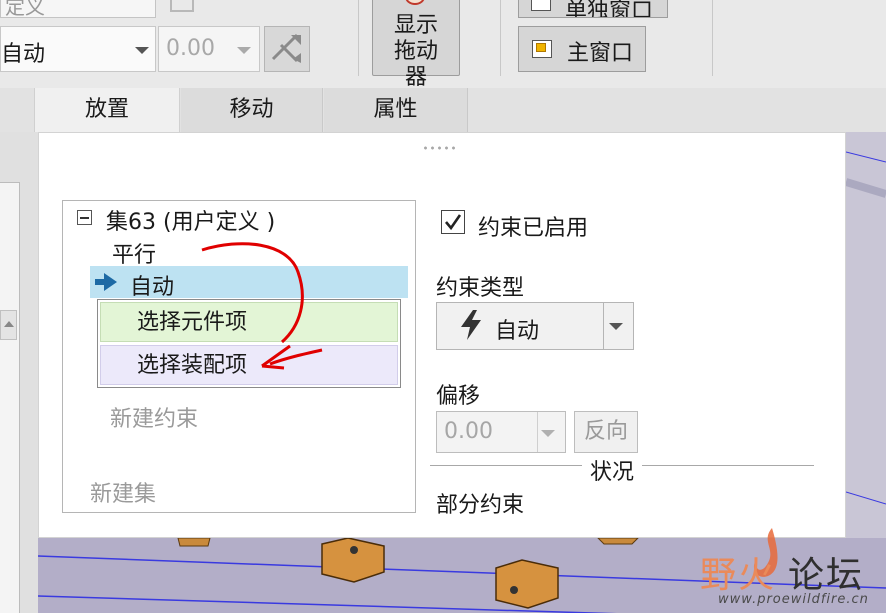  What do you see at coordinates (609, 9) in the screenshot?
I see `sub-window-label: 单独窗口` at bounding box center [609, 9].